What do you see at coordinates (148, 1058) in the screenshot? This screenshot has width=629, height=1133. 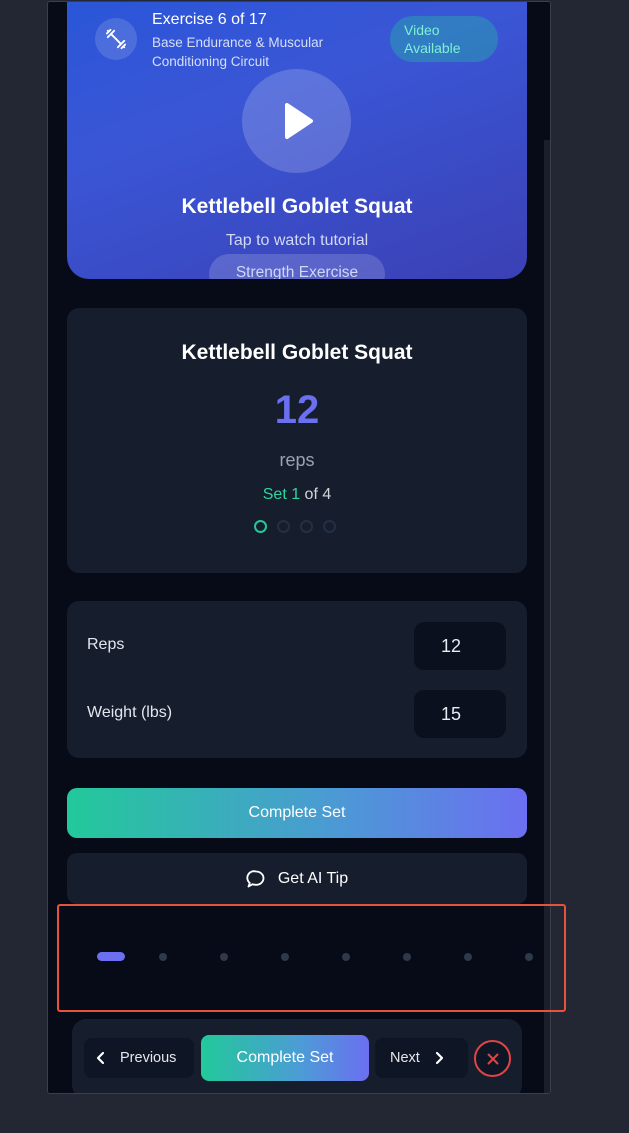 I see `previous-label: Previous` at bounding box center [148, 1058].